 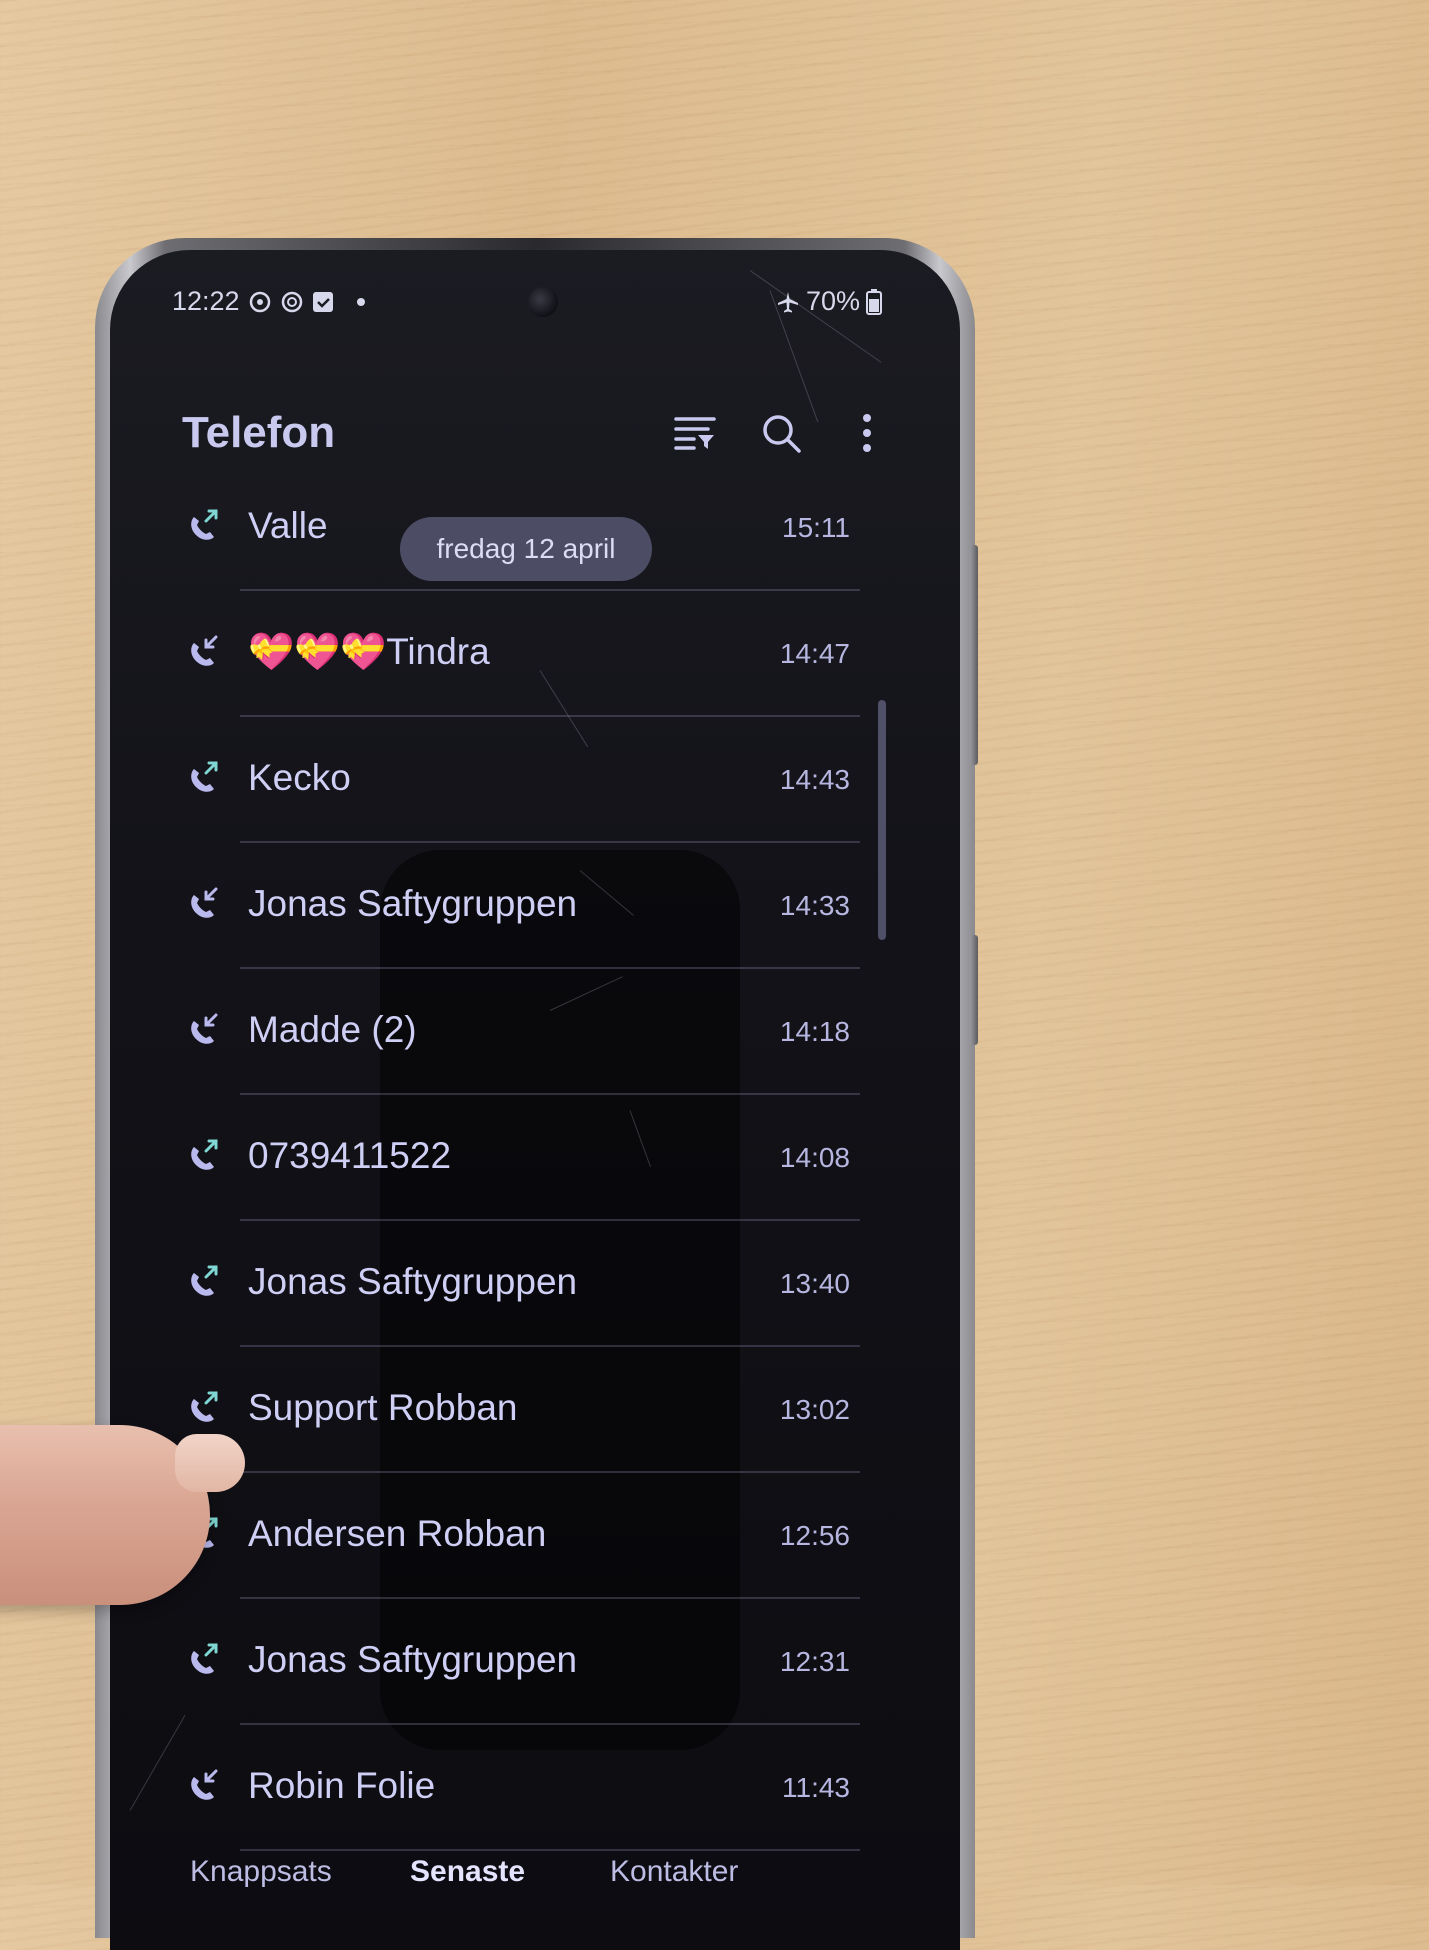 I want to click on search-icon, so click(x=781, y=433).